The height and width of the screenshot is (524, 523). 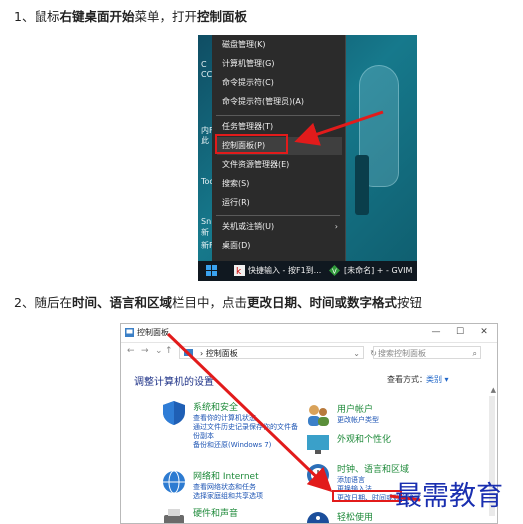 I want to click on category-link: 选择家庭组和共享选项, so click(x=228, y=496).